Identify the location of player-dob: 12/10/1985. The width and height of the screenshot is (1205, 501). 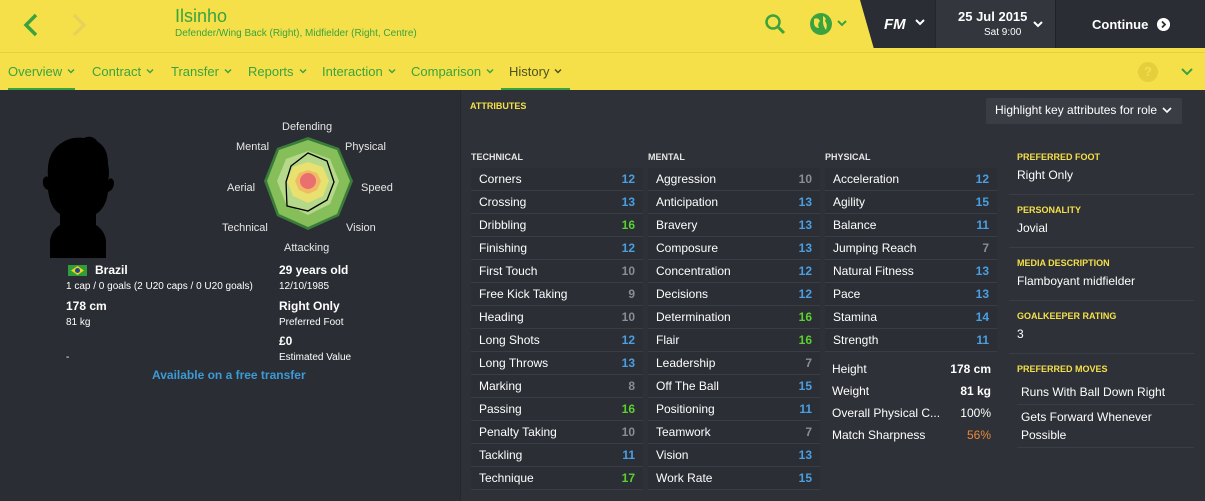
(304, 286).